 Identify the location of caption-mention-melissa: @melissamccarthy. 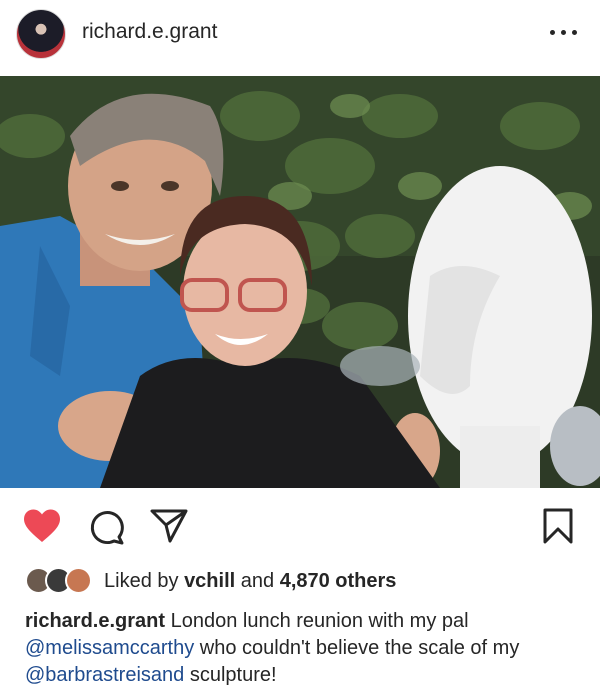
(109, 648).